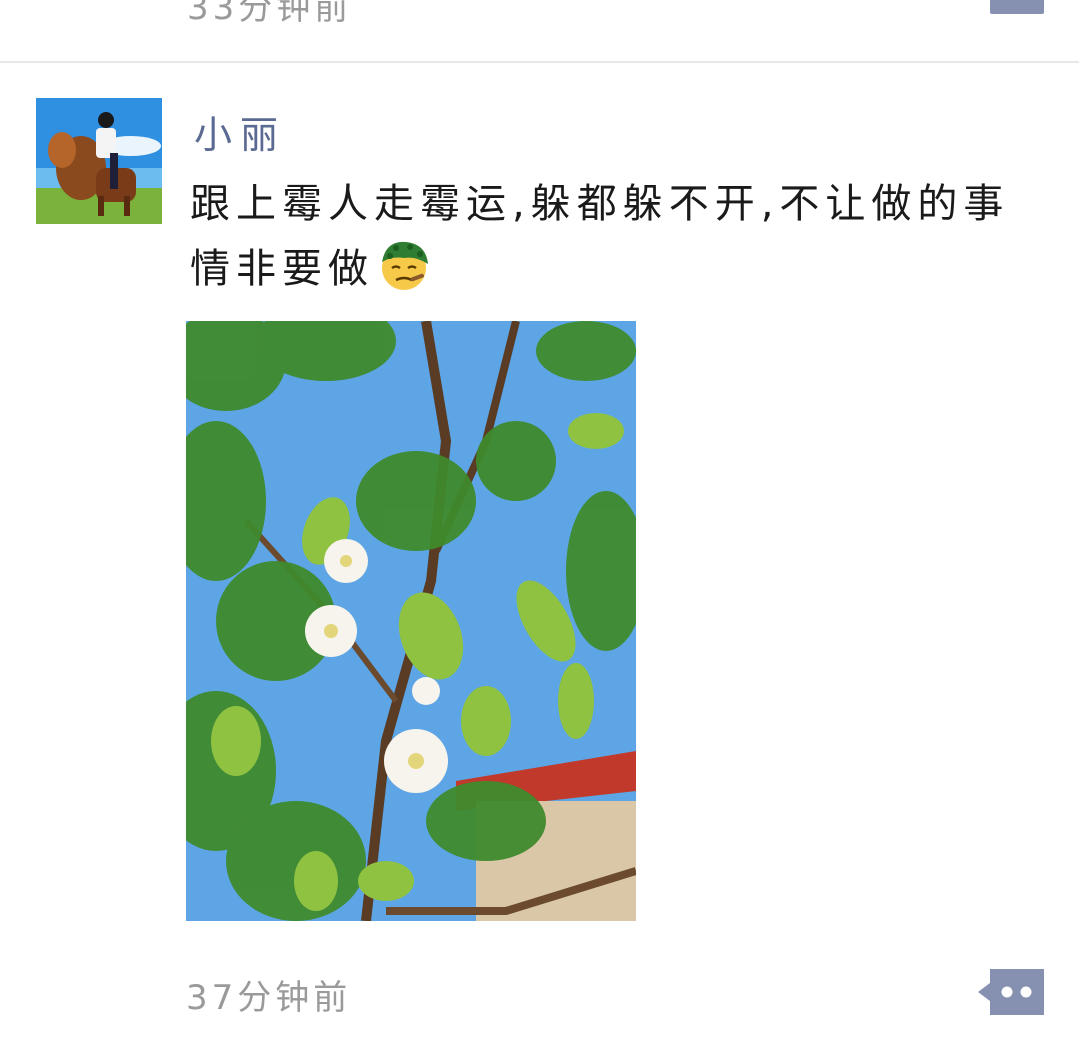  I want to click on previous-post-footer: 33分钟前, so click(539, 31).